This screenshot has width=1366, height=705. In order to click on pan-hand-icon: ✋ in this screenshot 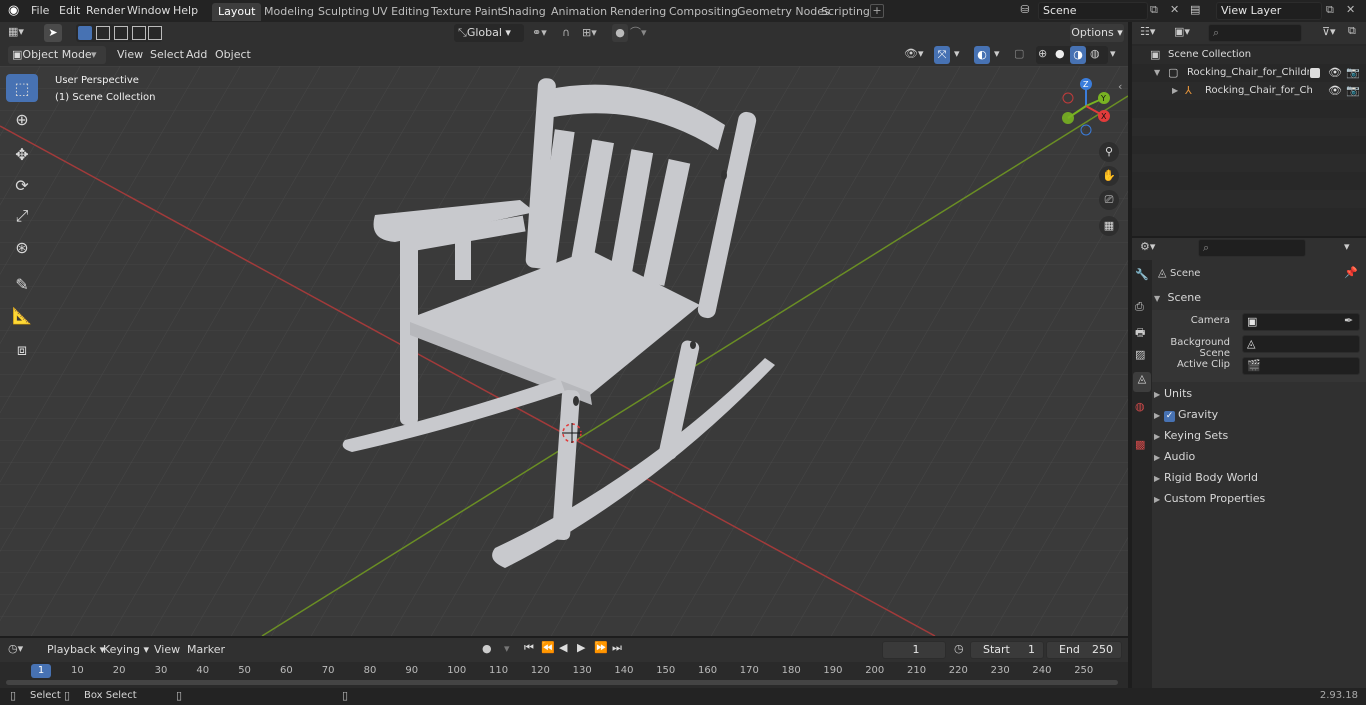, I will do `click(1109, 176)`.